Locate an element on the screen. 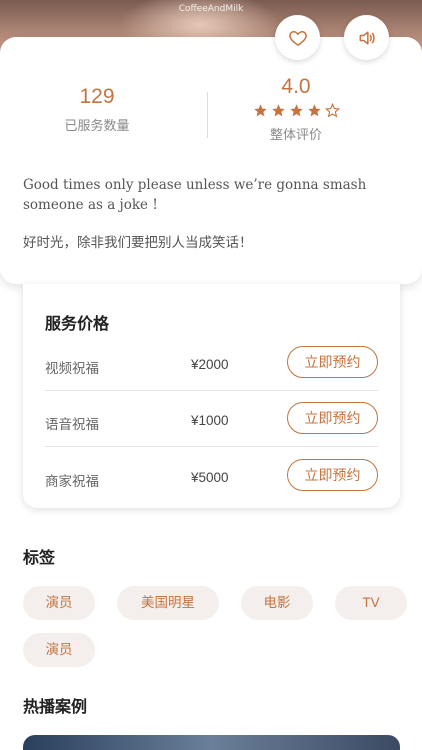 This screenshot has width=422, height=750. service-name: 视频祝福 is located at coordinates (72, 368).